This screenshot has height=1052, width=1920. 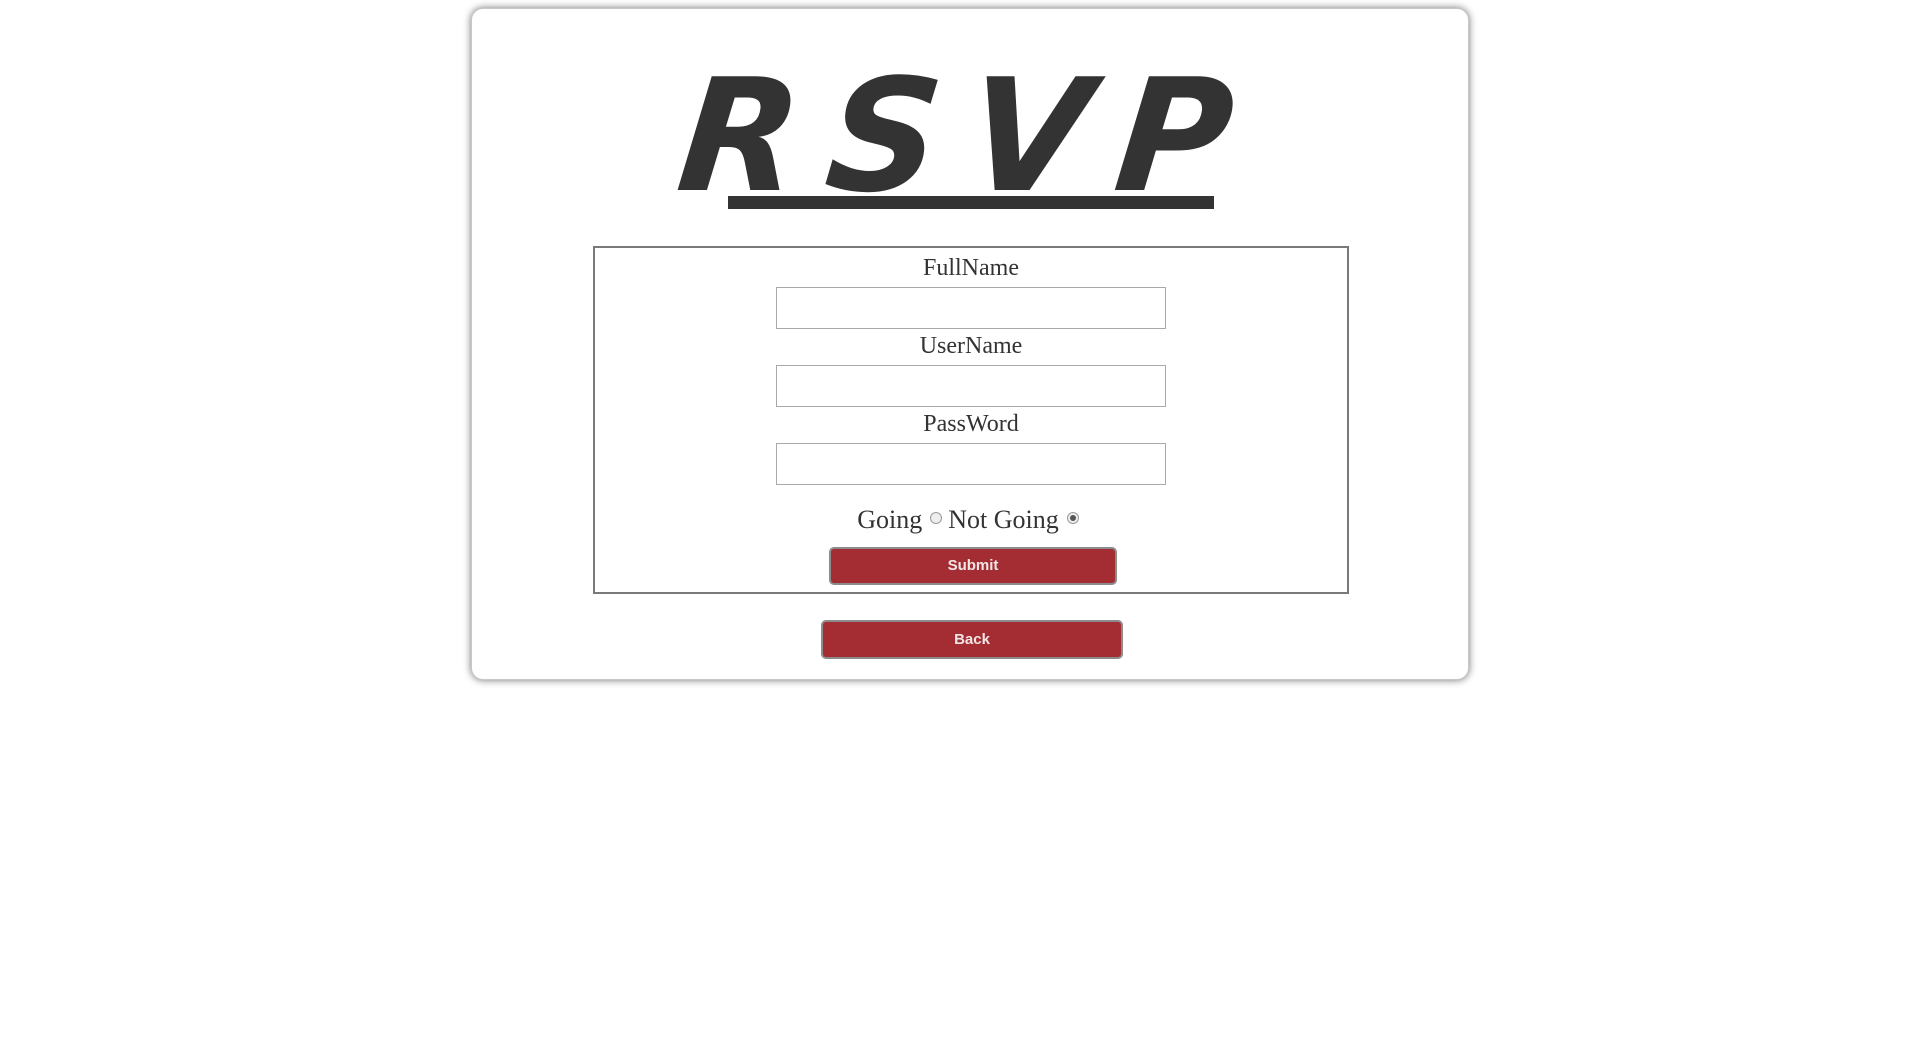 I want to click on username-input, so click(x=971, y=386).